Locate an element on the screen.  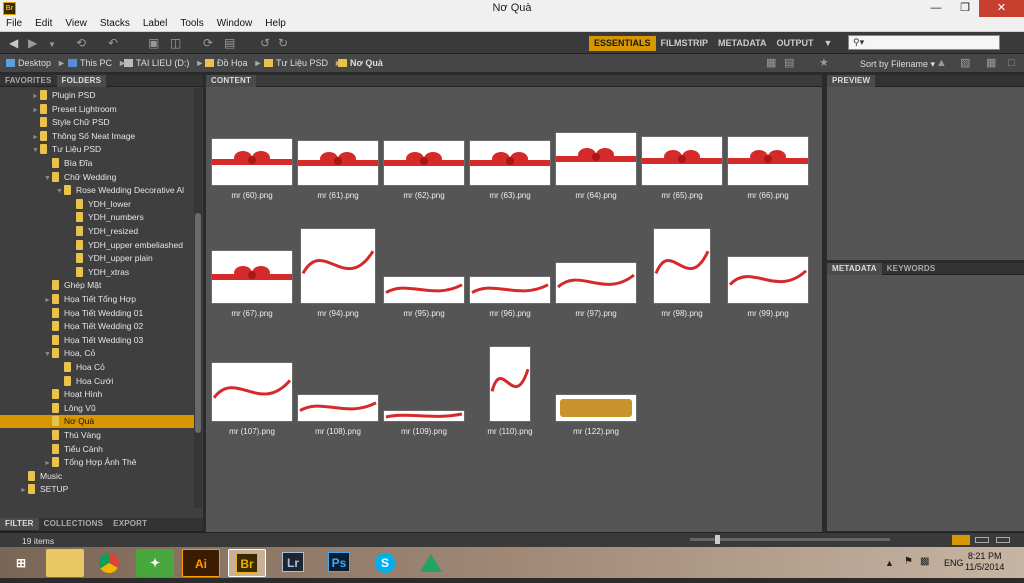
google-drive-icon is located at coordinates (431, 563).